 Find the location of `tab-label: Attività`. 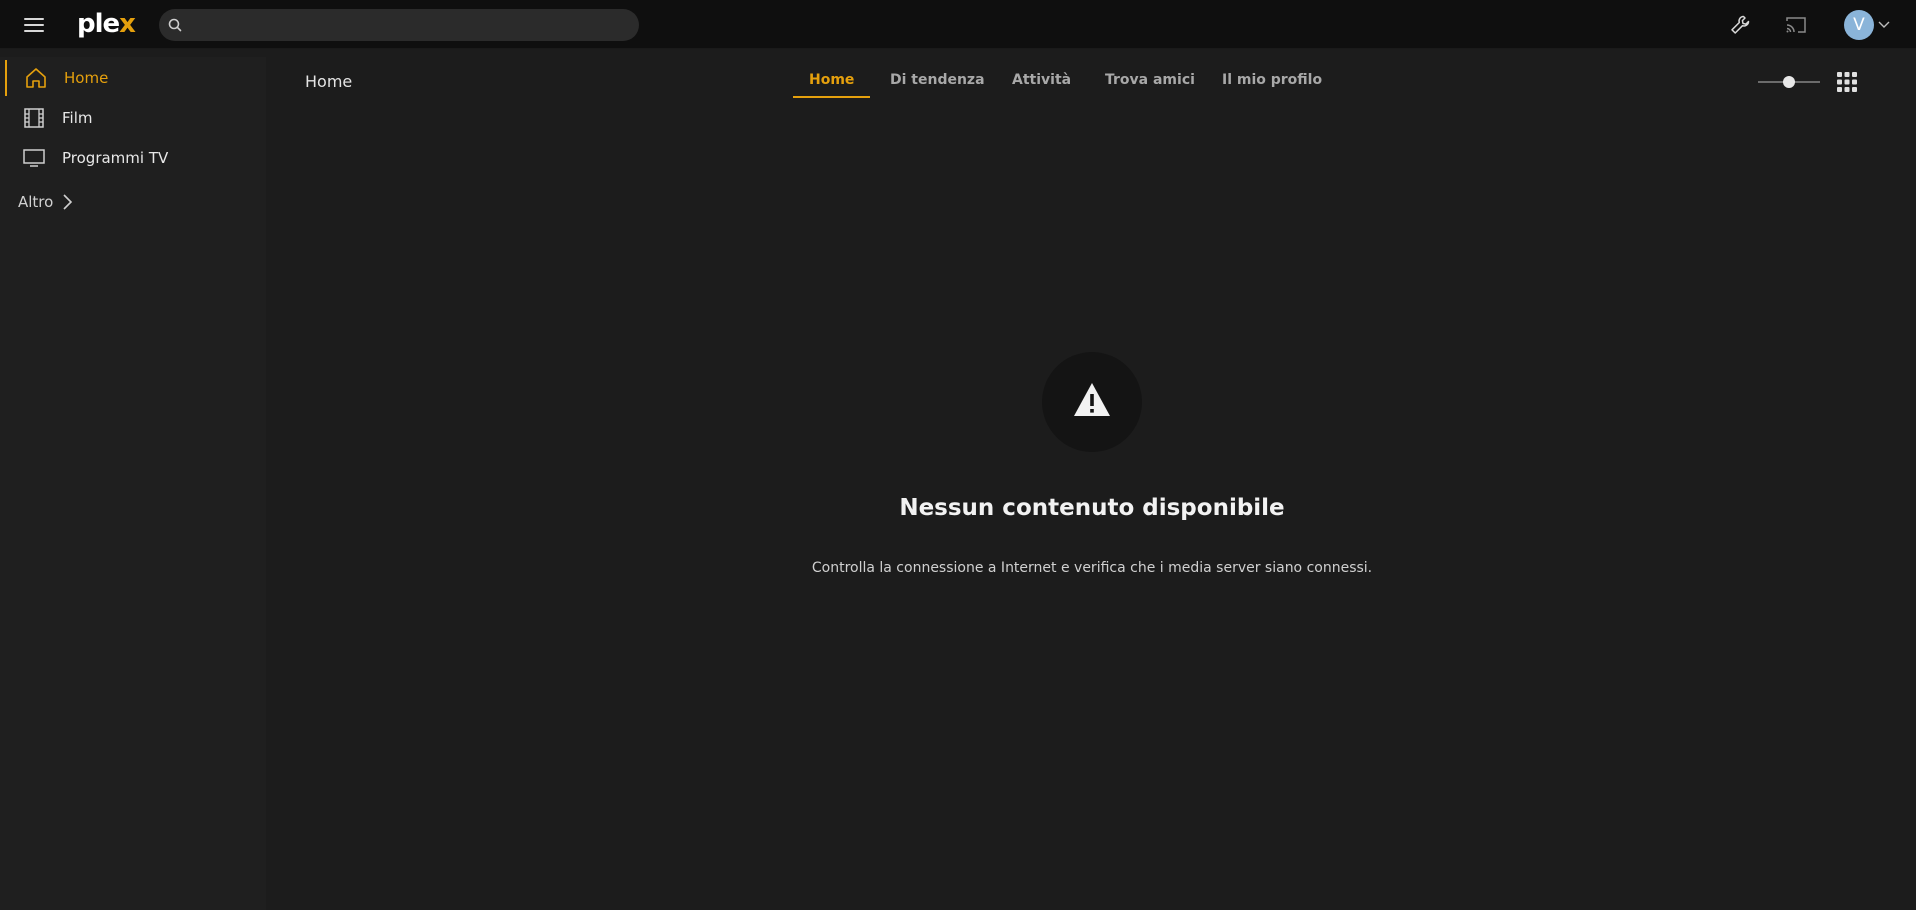

tab-label: Attività is located at coordinates (1042, 80).